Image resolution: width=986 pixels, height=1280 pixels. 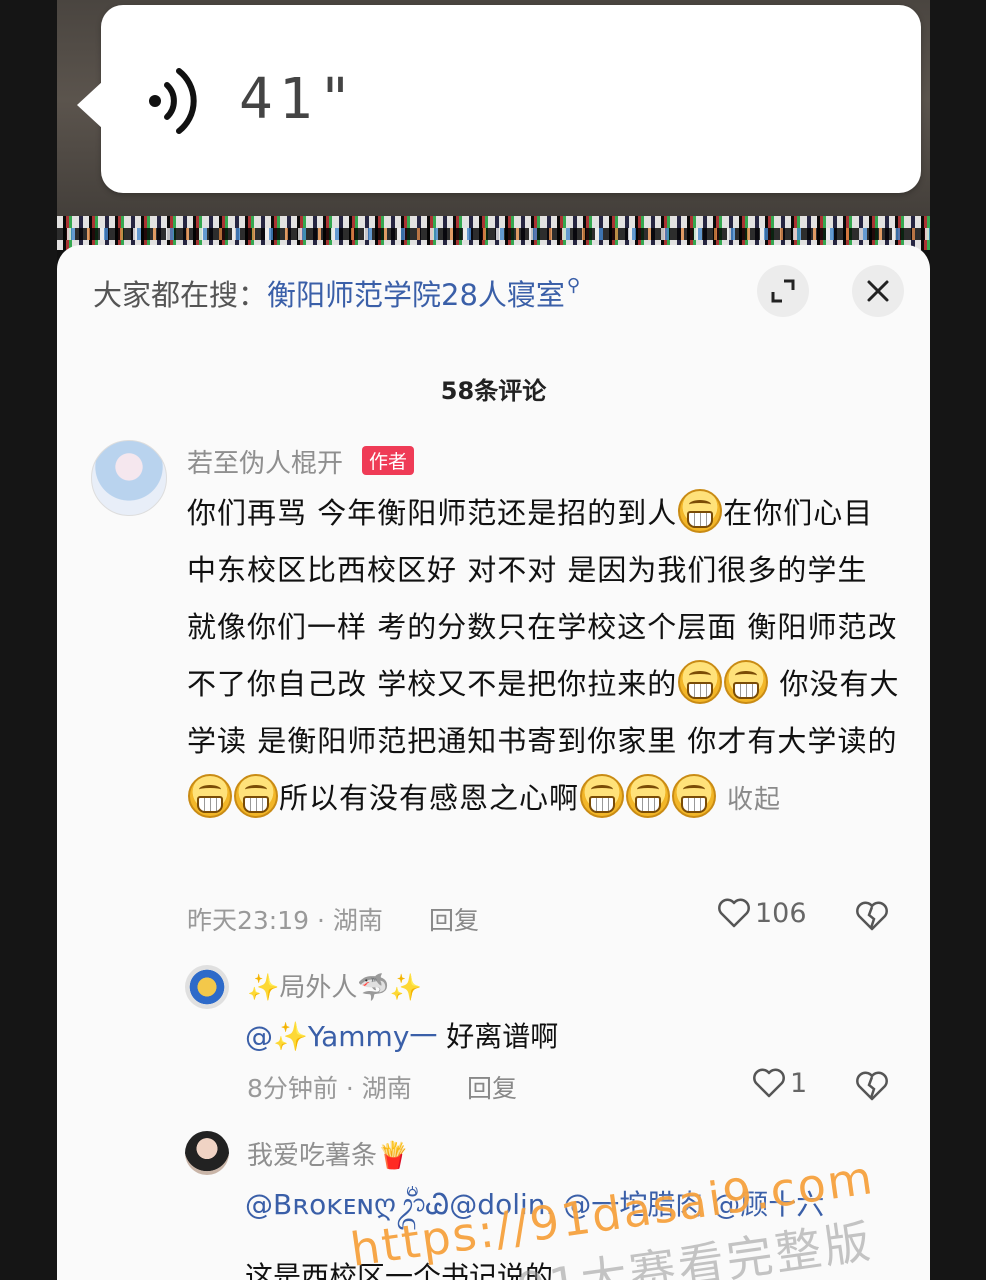 What do you see at coordinates (493, 391) in the screenshot?
I see `comment-count: 58条评论` at bounding box center [493, 391].